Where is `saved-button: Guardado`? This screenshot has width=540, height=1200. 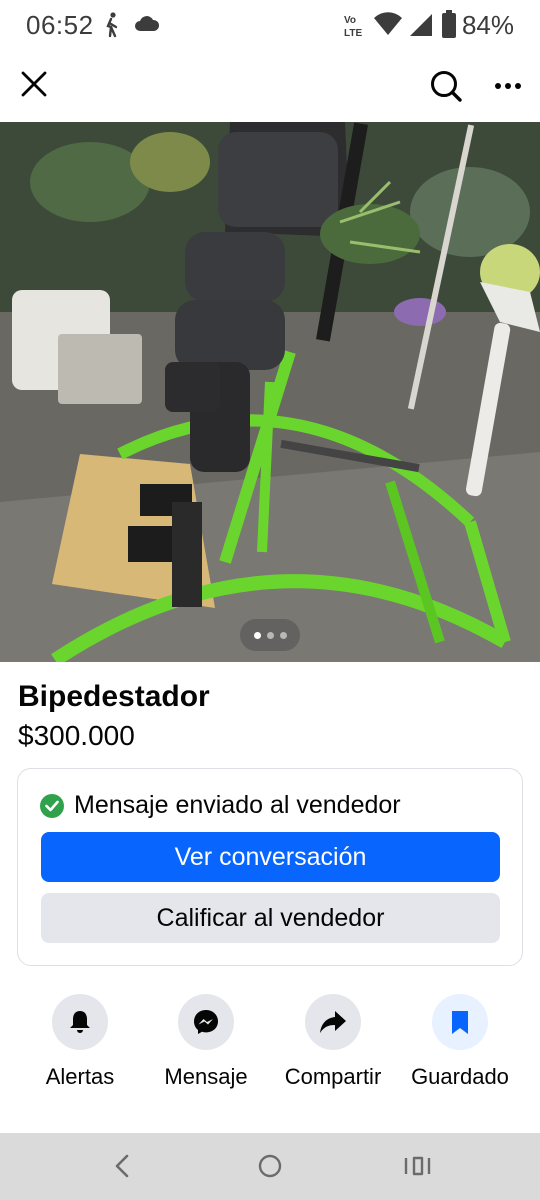 saved-button: Guardado is located at coordinates (460, 1042).